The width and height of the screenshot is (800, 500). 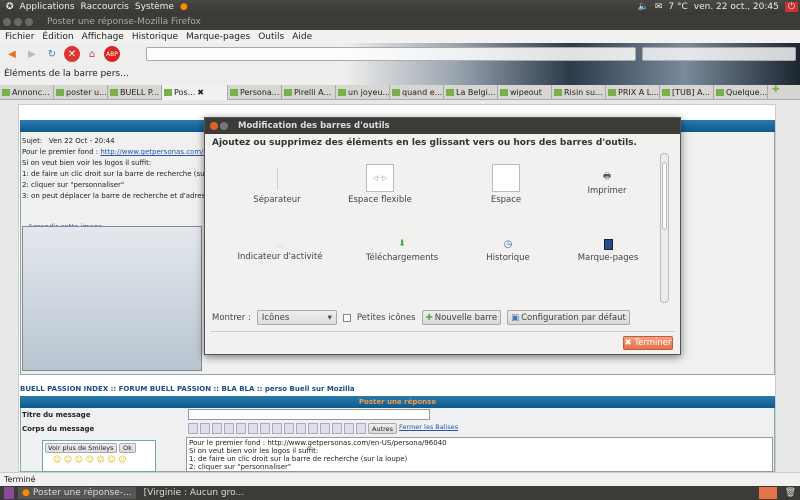 I want to click on menu-help: Aide, so click(x=302, y=37).